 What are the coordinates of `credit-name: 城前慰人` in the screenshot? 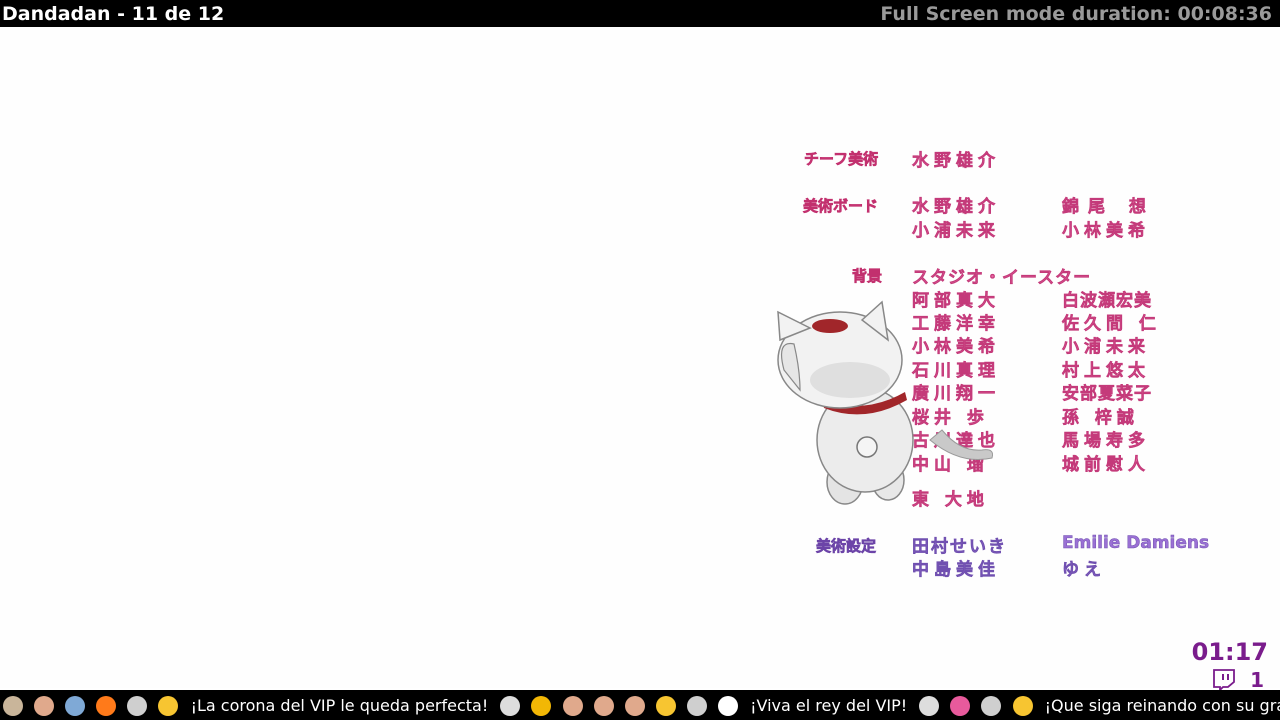 It's located at (1106, 465).